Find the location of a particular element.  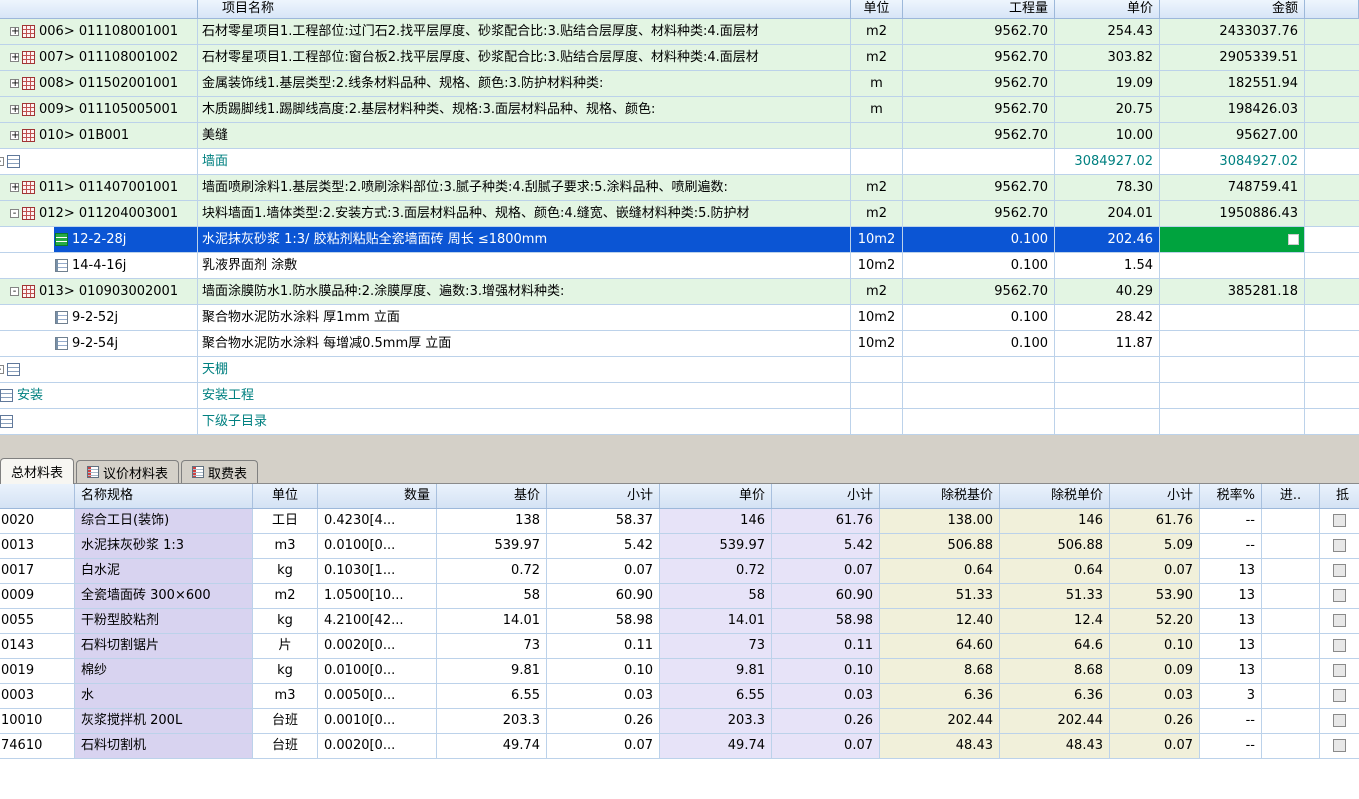

column-header: 单价 is located at coordinates (716, 496).